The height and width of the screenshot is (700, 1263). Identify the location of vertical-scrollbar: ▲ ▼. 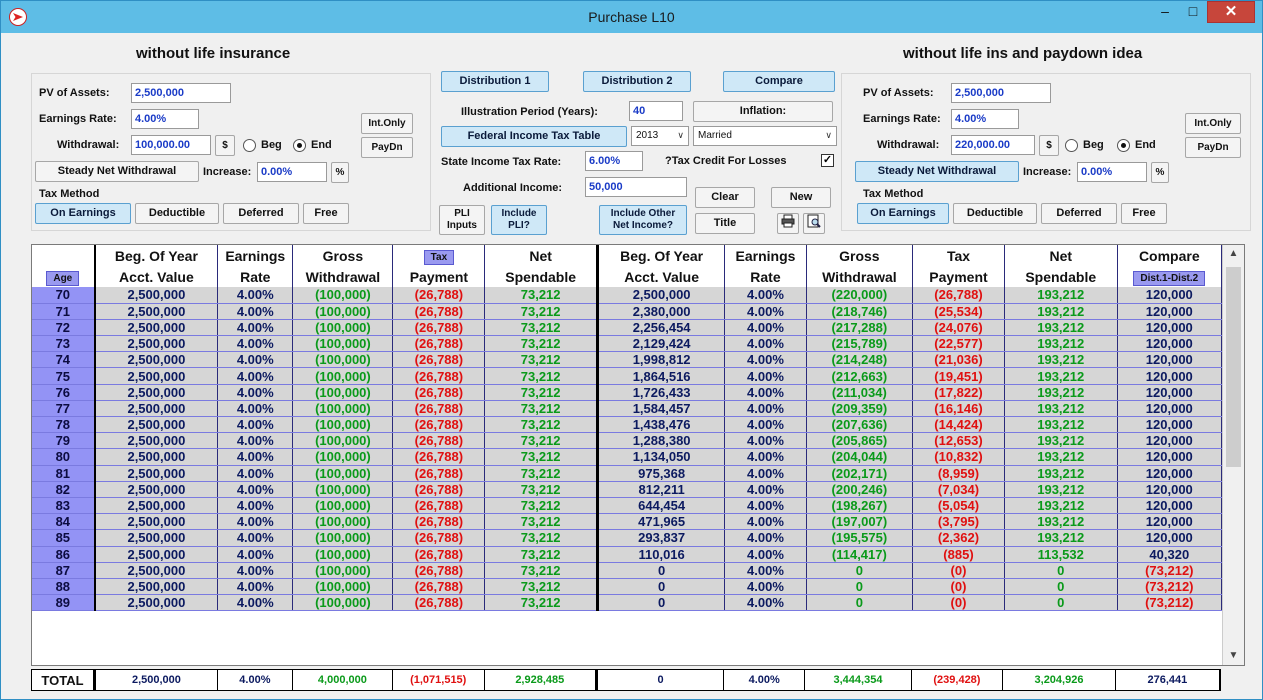
(1233, 455).